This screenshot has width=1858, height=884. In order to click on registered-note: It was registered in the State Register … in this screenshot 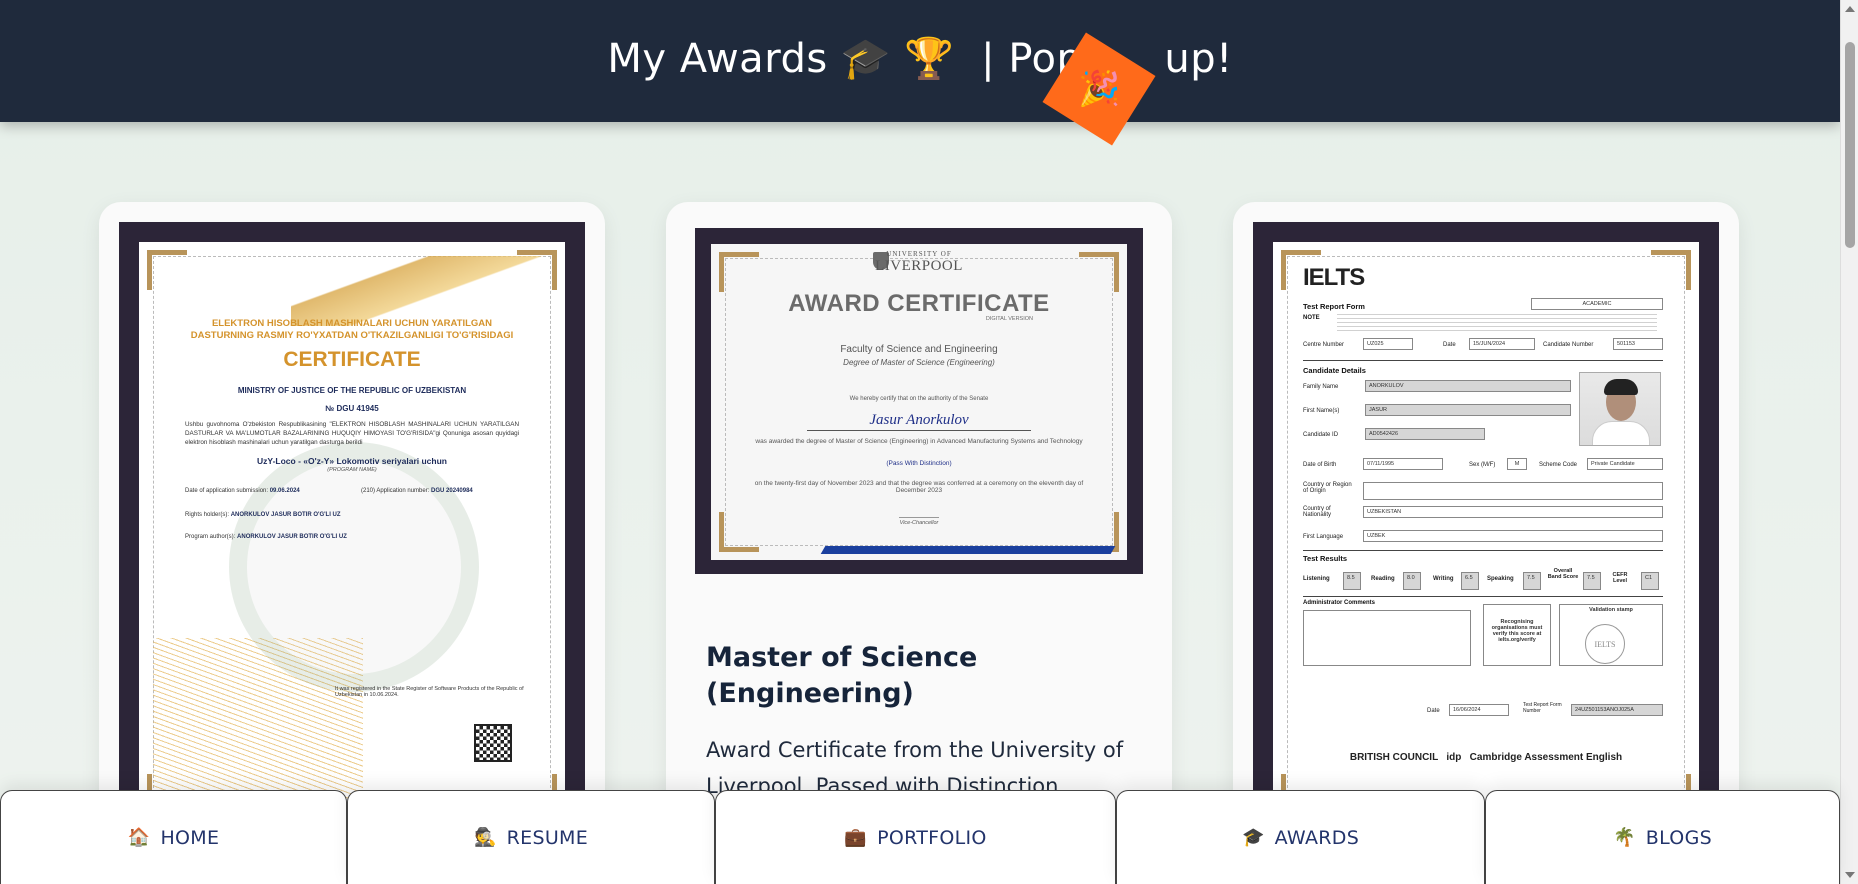, I will do `click(429, 692)`.